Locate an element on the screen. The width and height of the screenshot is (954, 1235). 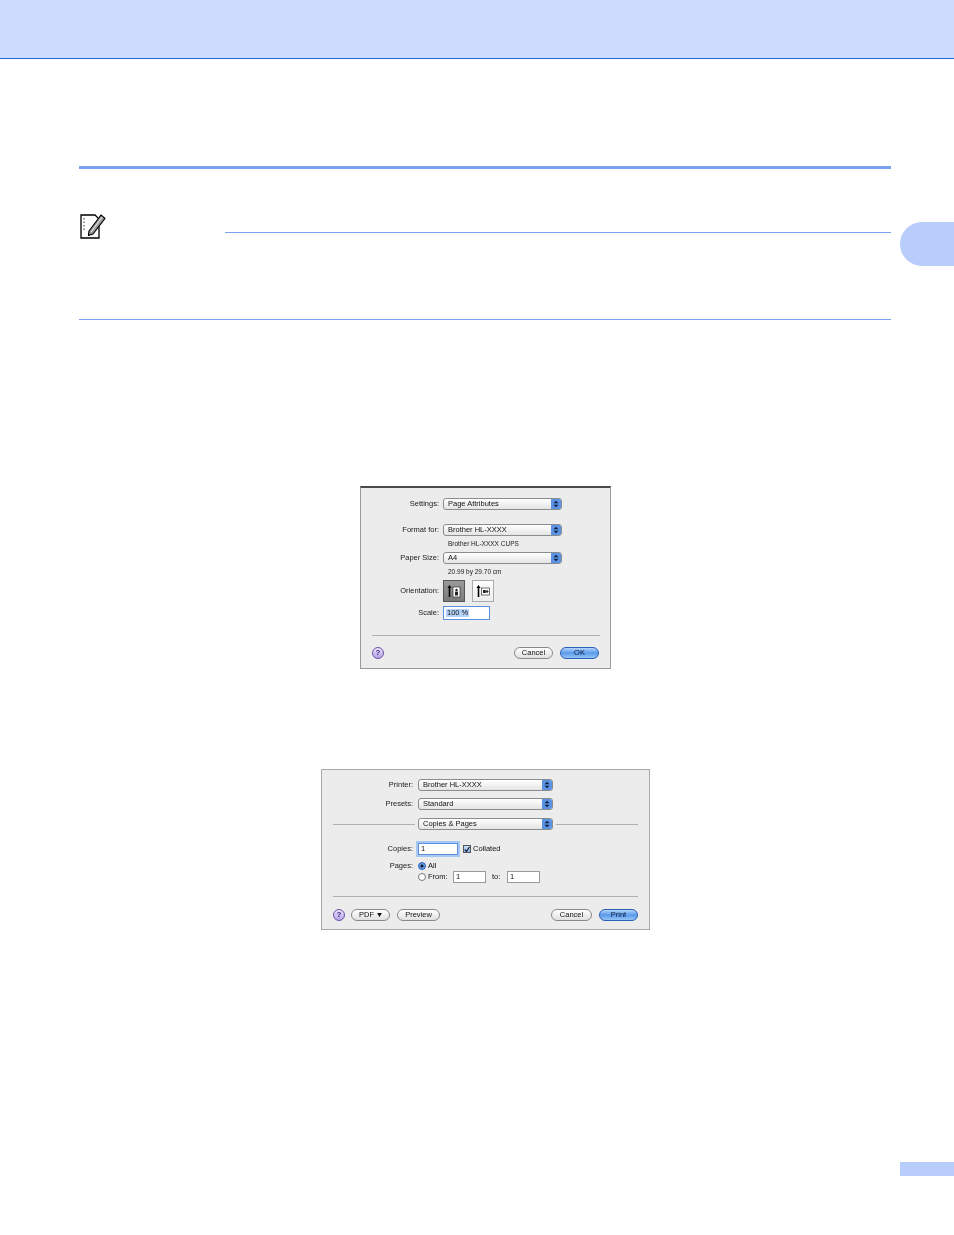
check-icon is located at coordinates (467, 849).